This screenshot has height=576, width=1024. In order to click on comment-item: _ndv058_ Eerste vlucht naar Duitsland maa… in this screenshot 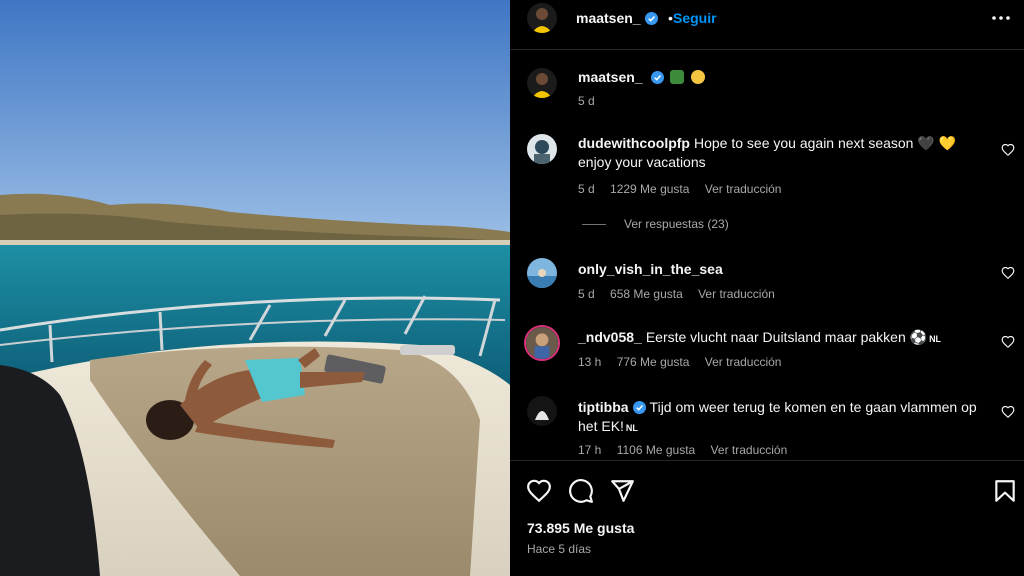, I will do `click(767, 350)`.